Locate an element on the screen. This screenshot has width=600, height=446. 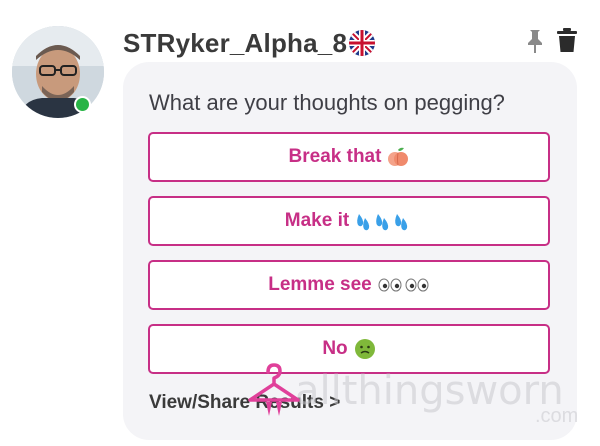
poll-option-label: Break that is located at coordinates (335, 156).